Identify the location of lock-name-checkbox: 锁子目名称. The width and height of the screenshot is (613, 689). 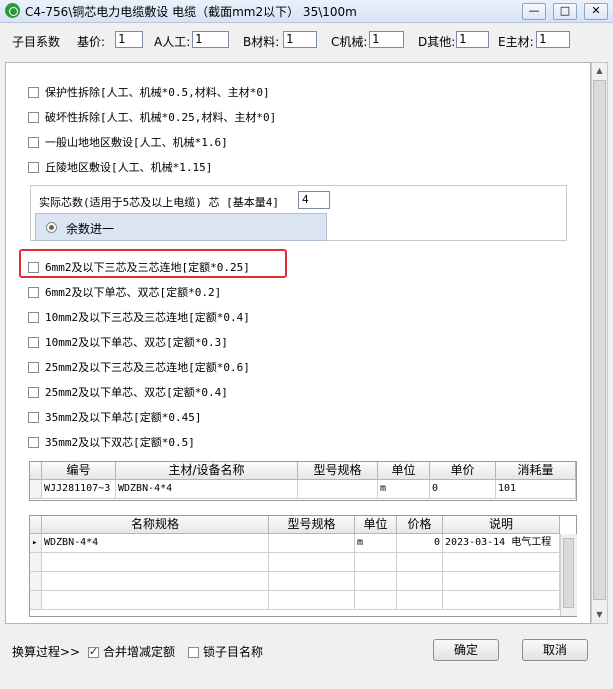
(225, 651).